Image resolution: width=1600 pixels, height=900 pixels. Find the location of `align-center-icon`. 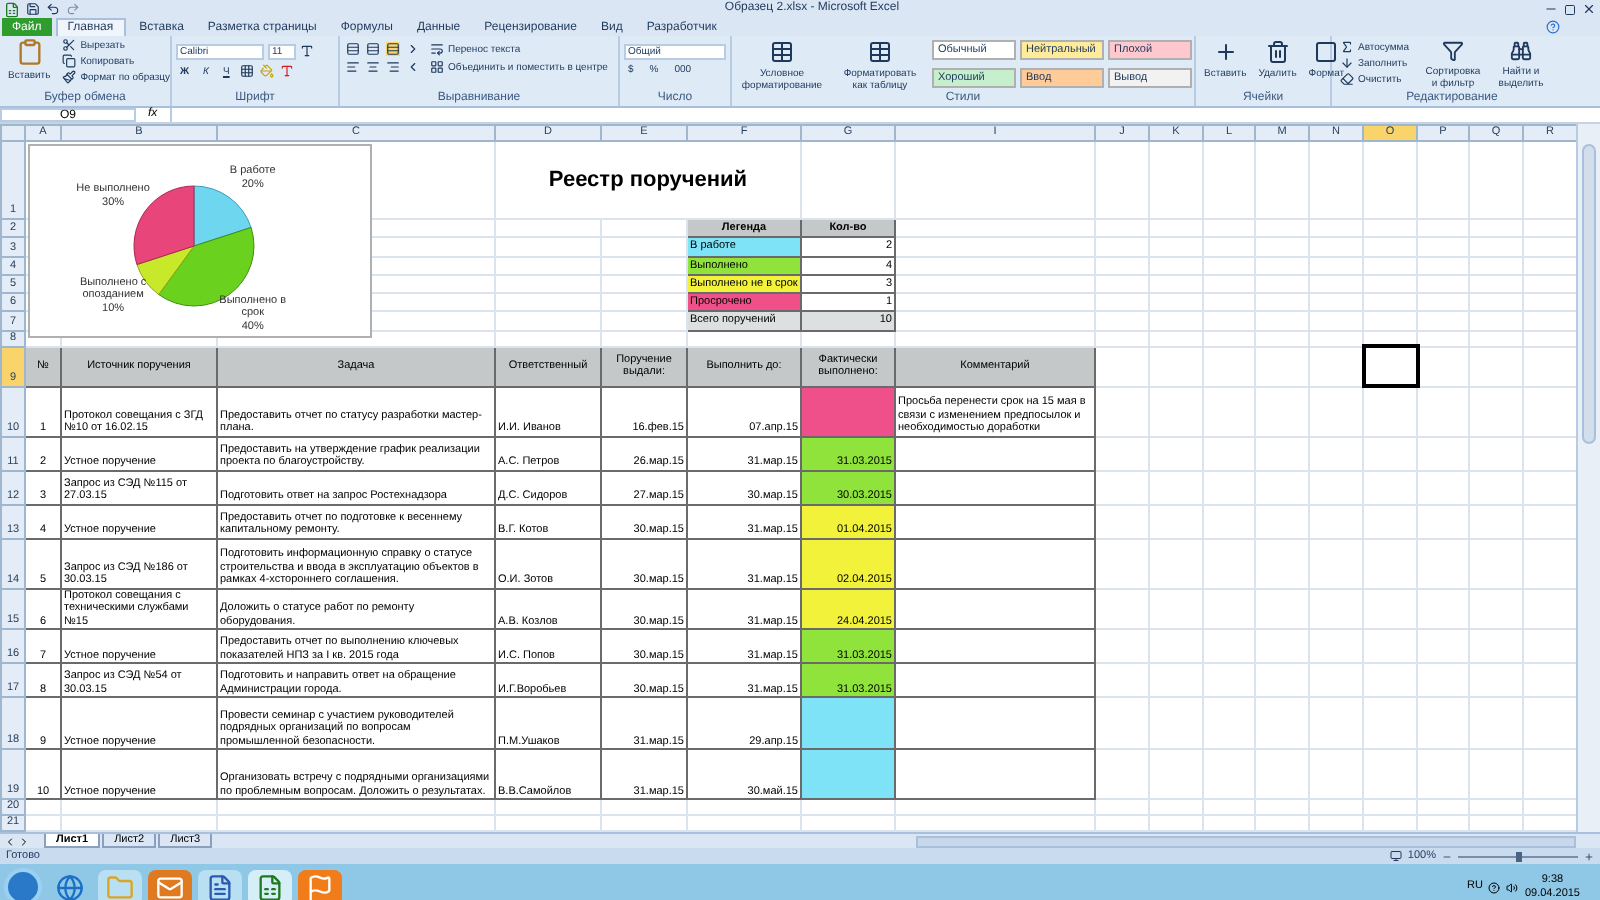

align-center-icon is located at coordinates (373, 67).